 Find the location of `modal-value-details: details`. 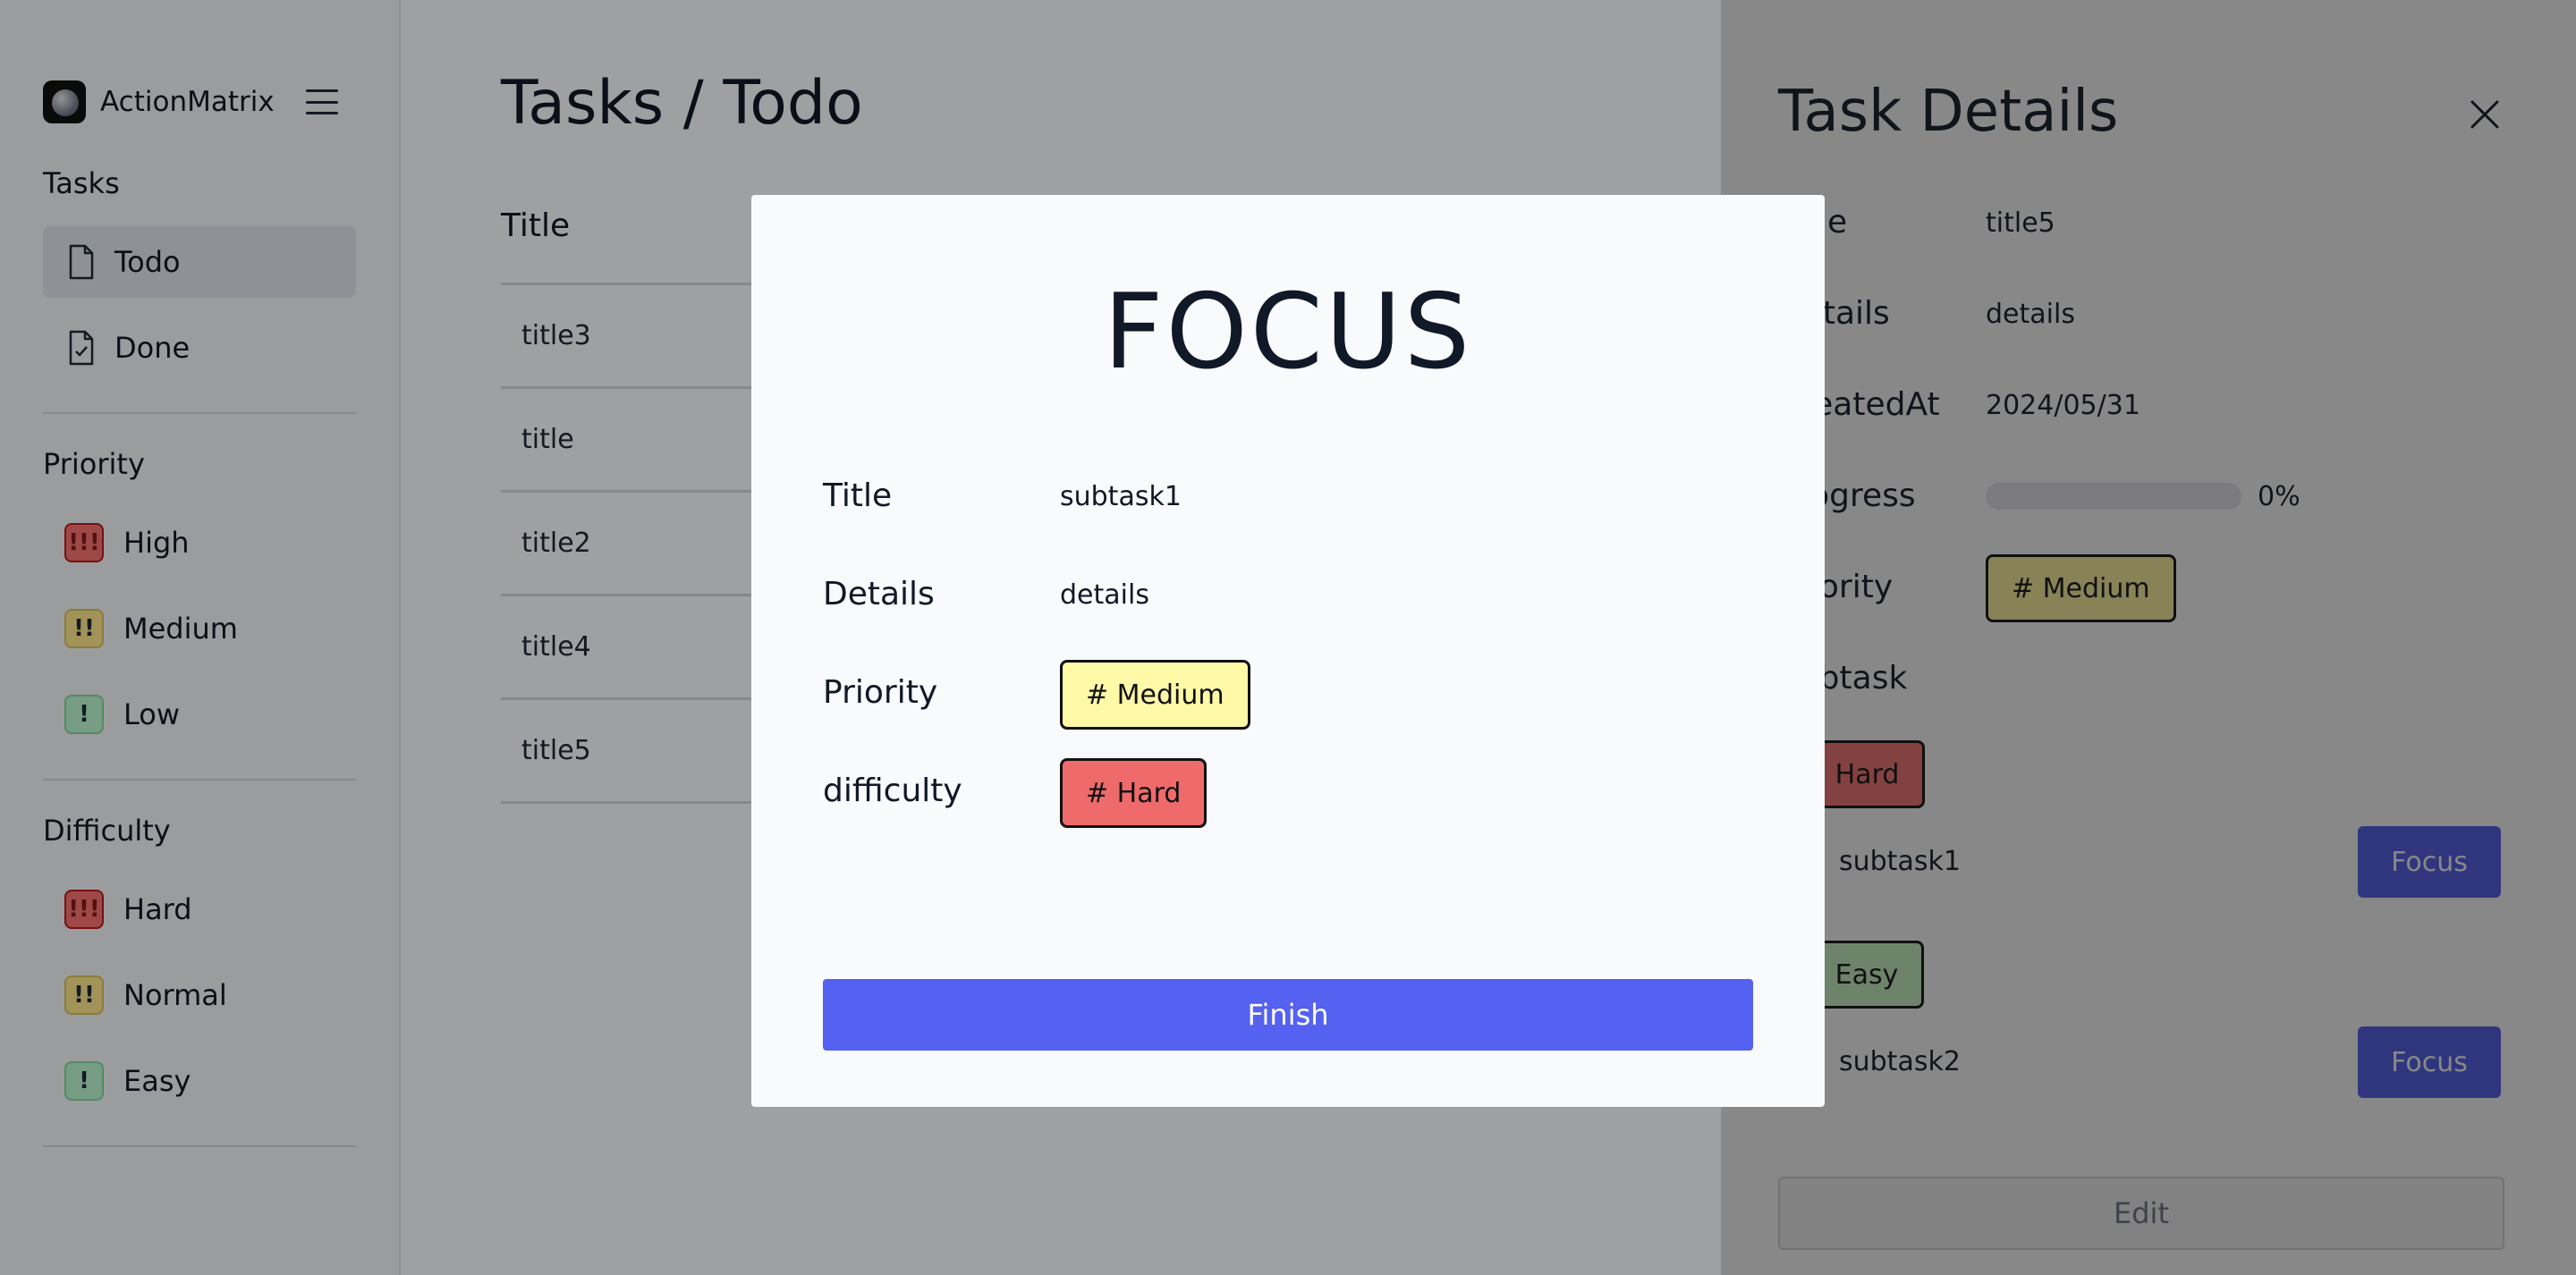

modal-value-details: details is located at coordinates (1104, 595).